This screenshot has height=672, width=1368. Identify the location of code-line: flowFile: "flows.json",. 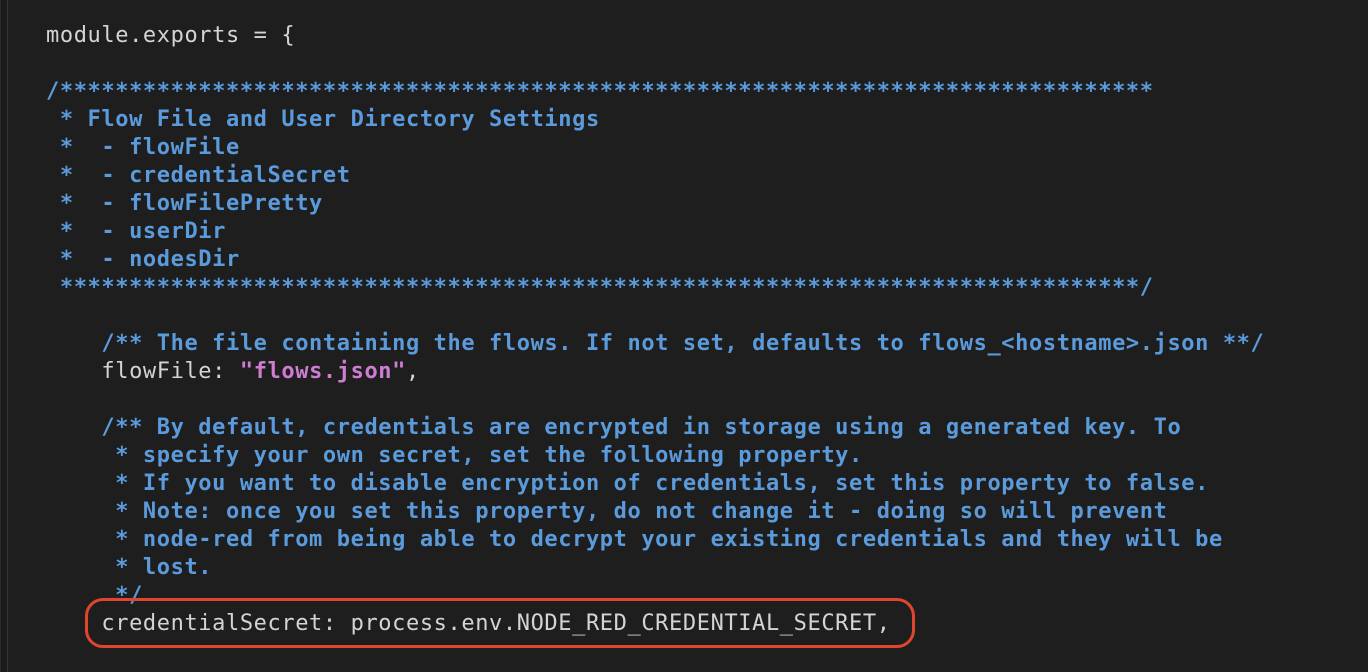
(655, 372).